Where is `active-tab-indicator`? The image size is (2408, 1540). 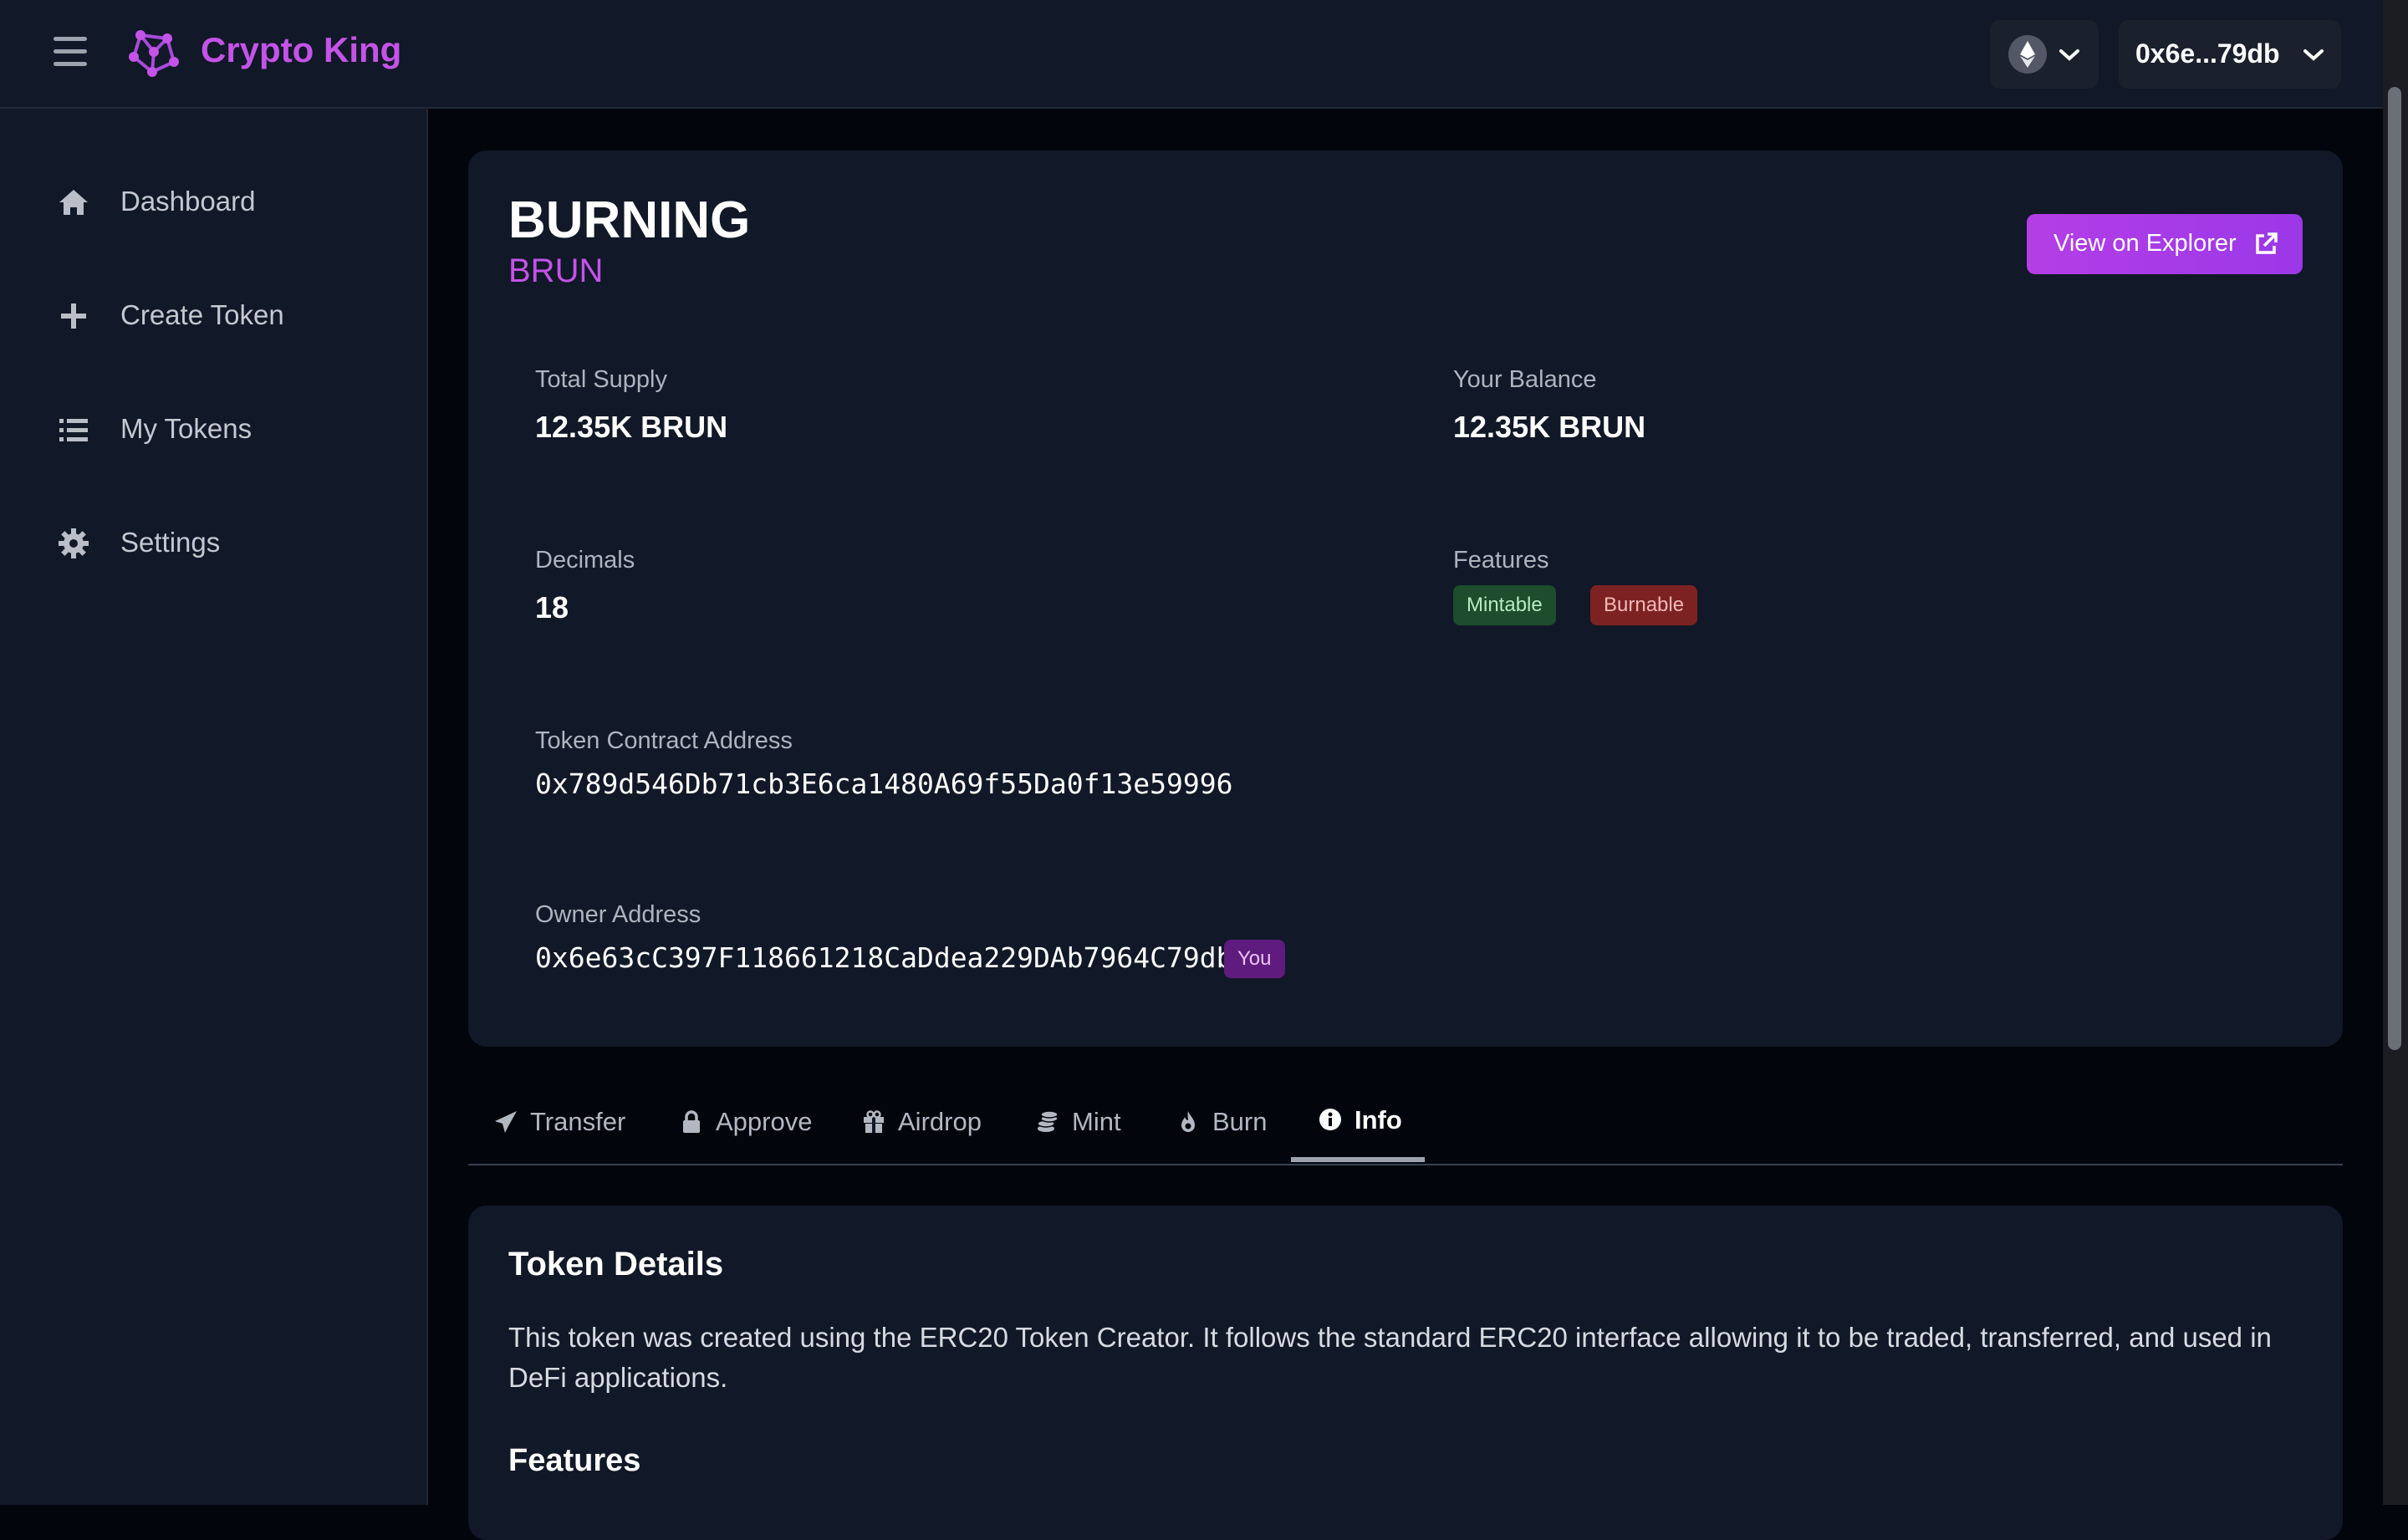 active-tab-indicator is located at coordinates (1358, 1159).